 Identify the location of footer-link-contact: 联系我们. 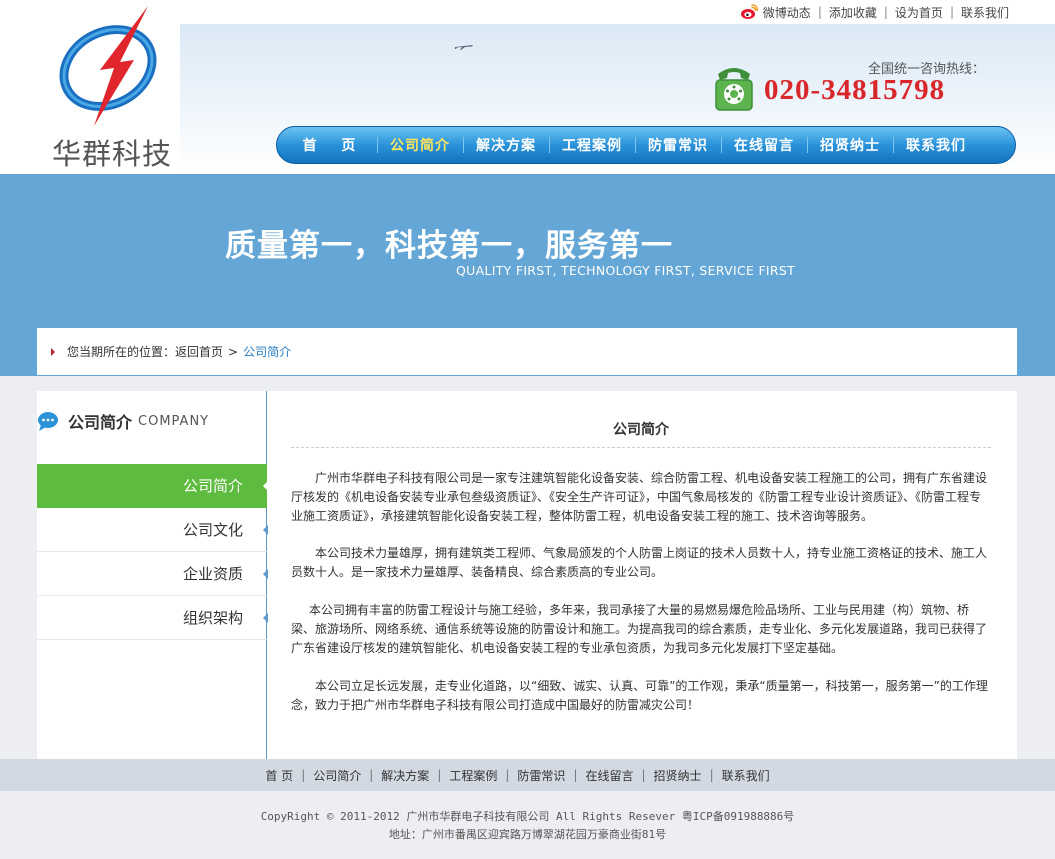
(746, 775).